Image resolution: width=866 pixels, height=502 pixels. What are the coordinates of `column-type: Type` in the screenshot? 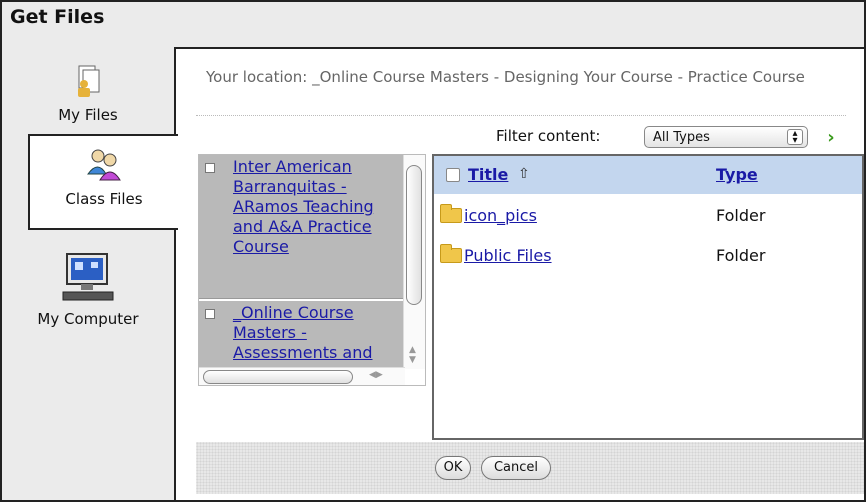 It's located at (737, 174).